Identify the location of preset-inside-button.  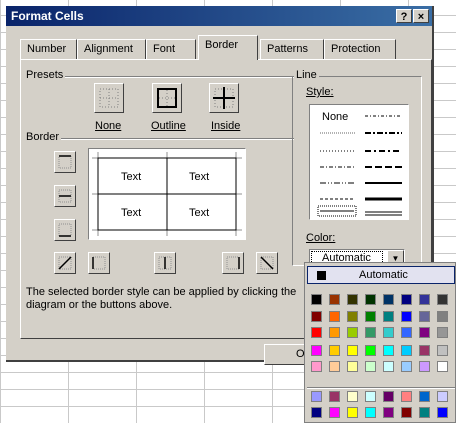
(224, 98).